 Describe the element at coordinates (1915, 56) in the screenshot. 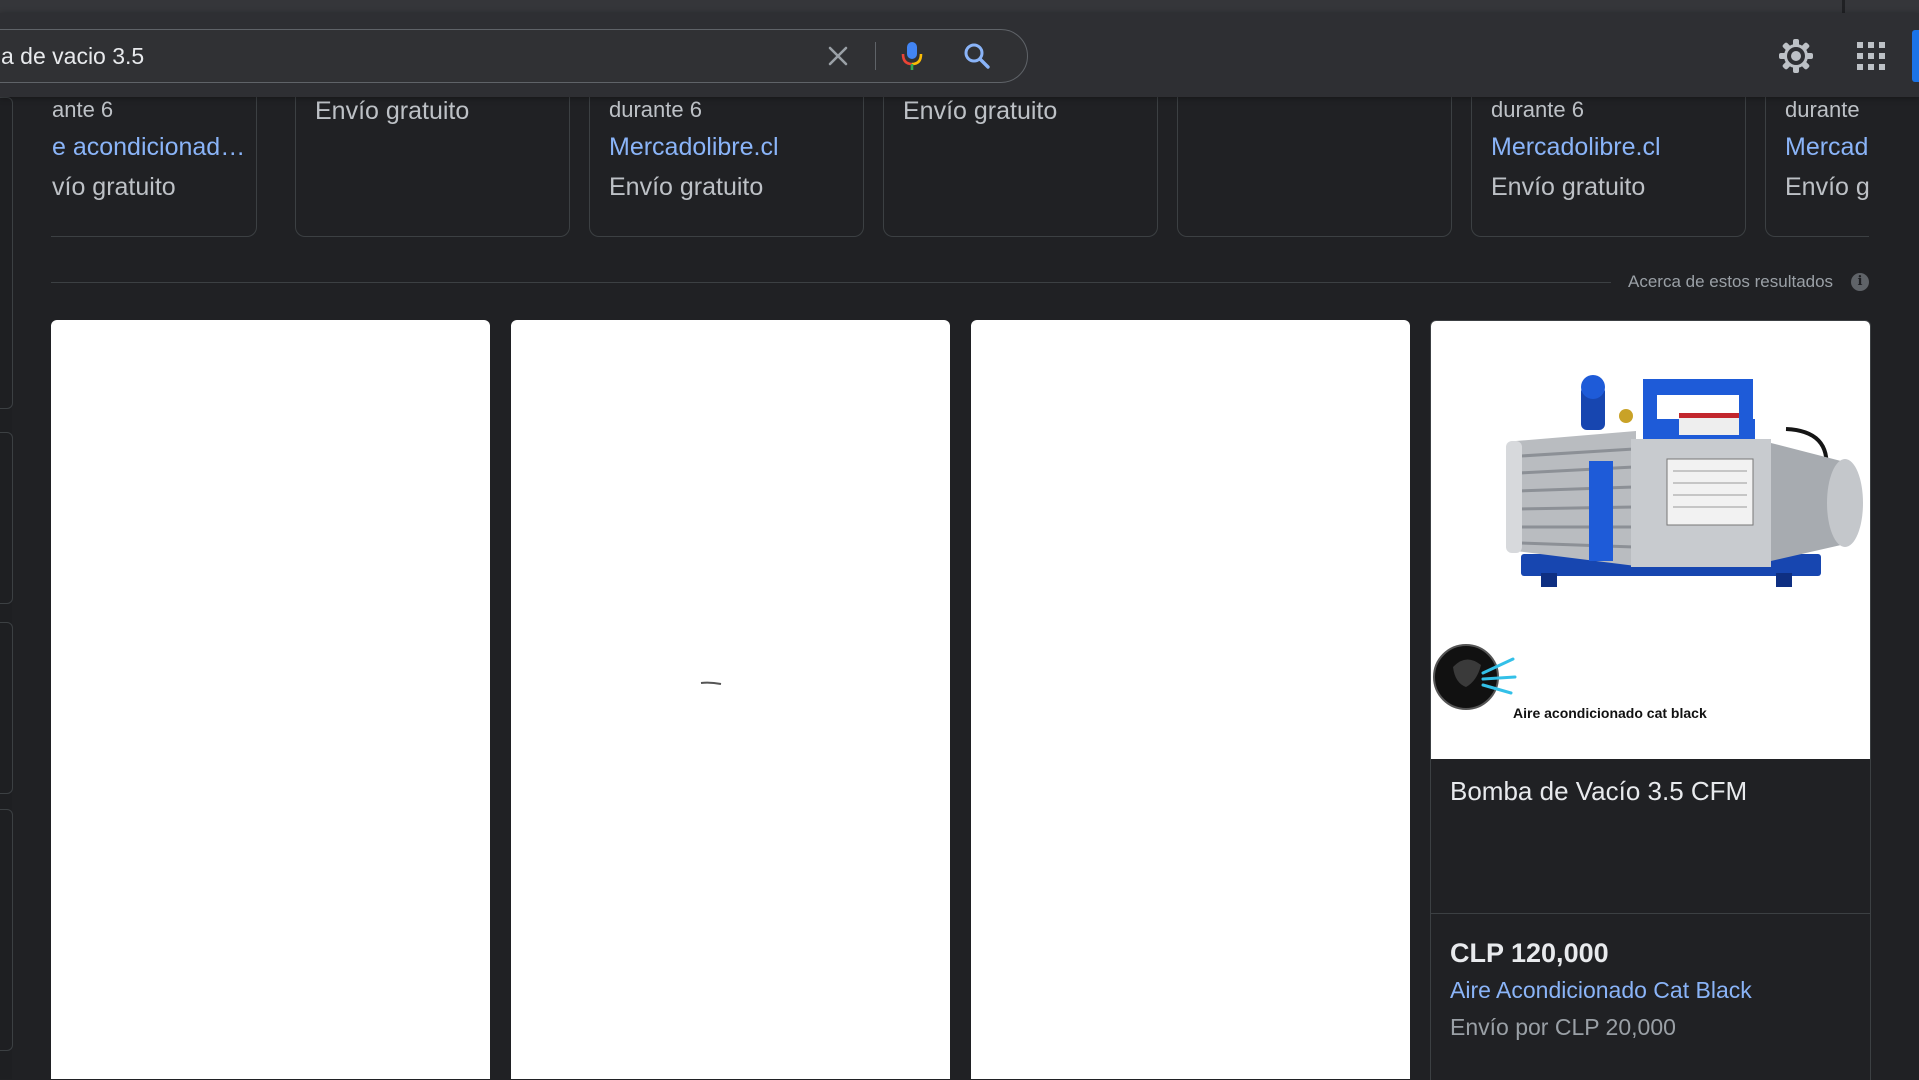

I see `account-button` at that location.